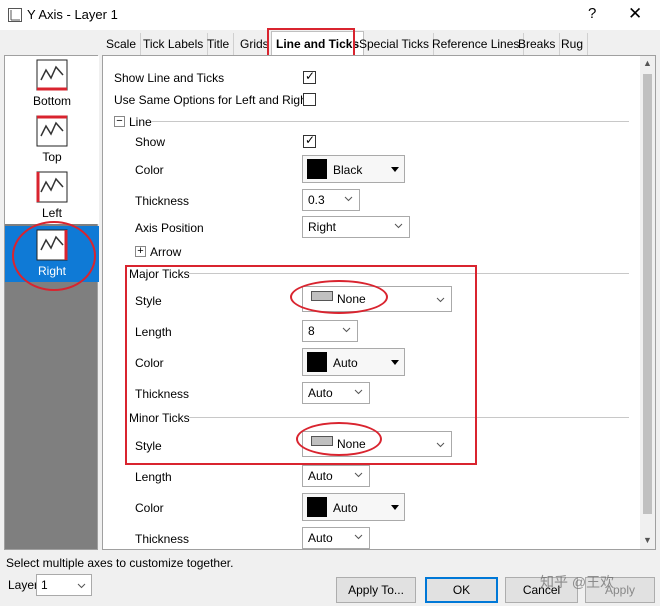  Describe the element at coordinates (331, 200) in the screenshot. I see `line-thickness-combo: 0.3` at that location.